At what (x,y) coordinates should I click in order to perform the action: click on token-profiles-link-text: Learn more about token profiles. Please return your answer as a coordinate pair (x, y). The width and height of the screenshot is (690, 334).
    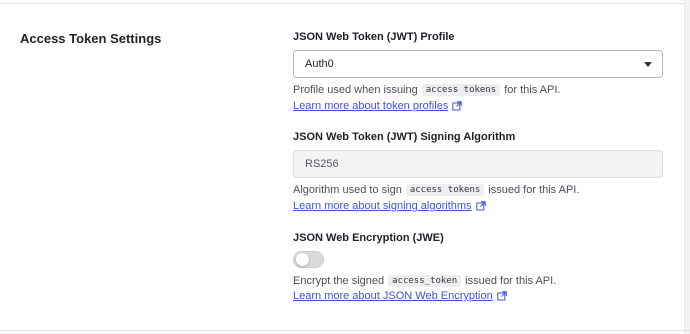
    Looking at the image, I should click on (371, 106).